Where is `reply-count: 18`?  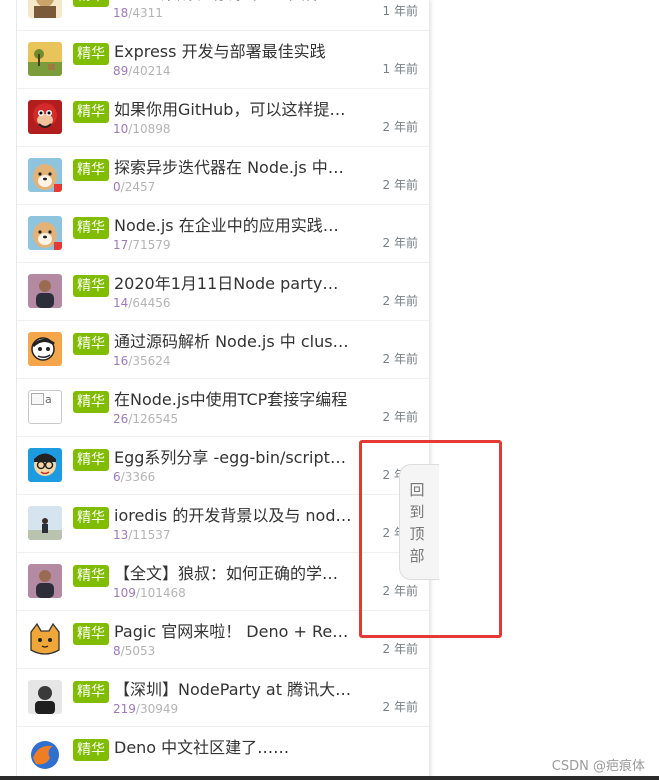 reply-count: 18 is located at coordinates (121, 13).